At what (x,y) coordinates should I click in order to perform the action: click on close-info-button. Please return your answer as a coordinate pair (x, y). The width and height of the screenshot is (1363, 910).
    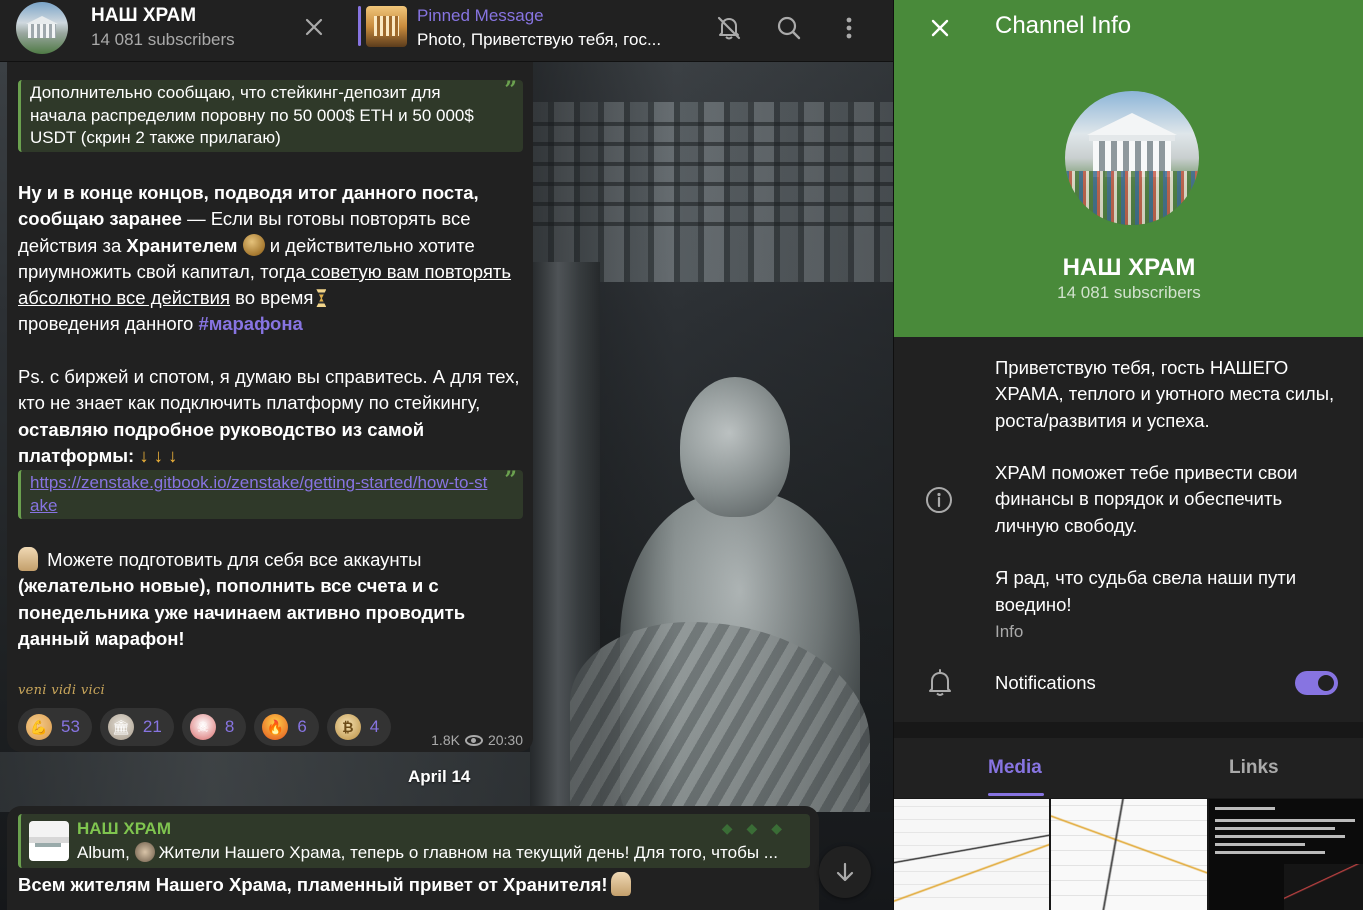
    Looking at the image, I should click on (940, 28).